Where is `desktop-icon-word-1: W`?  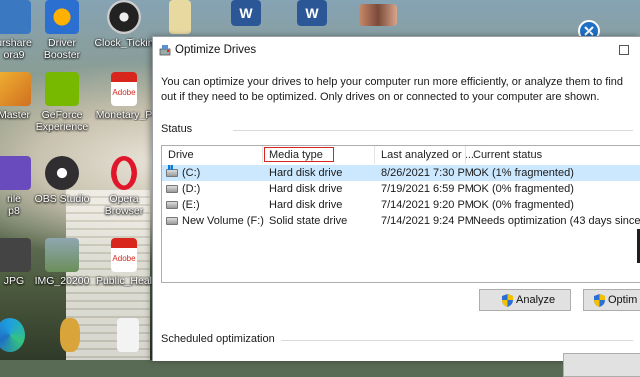 desktop-icon-word-1: W is located at coordinates (246, 14).